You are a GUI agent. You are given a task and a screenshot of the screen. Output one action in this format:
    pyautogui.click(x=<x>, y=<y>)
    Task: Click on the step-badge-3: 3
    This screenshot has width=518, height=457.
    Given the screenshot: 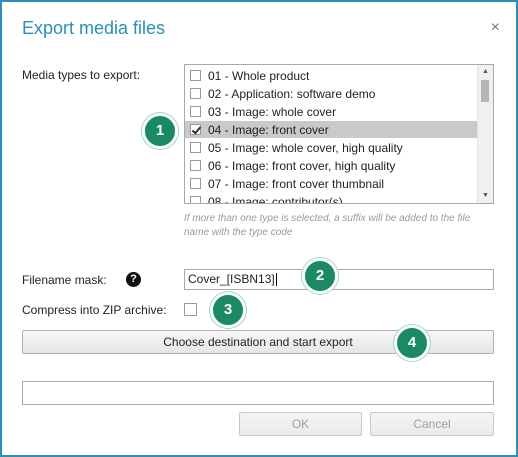 What is the action you would take?
    pyautogui.click(x=228, y=310)
    